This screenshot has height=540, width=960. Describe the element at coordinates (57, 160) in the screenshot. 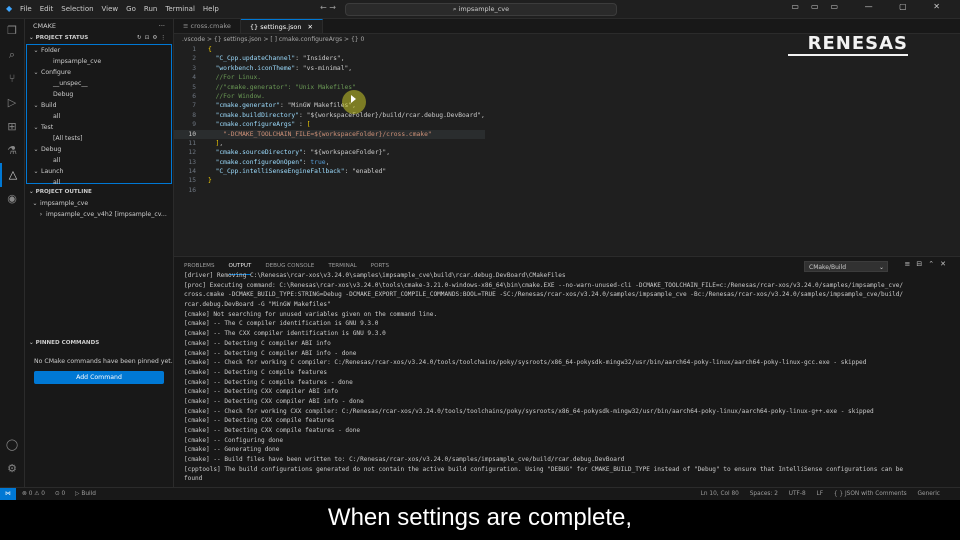

I see `status-tree-label: all` at that location.